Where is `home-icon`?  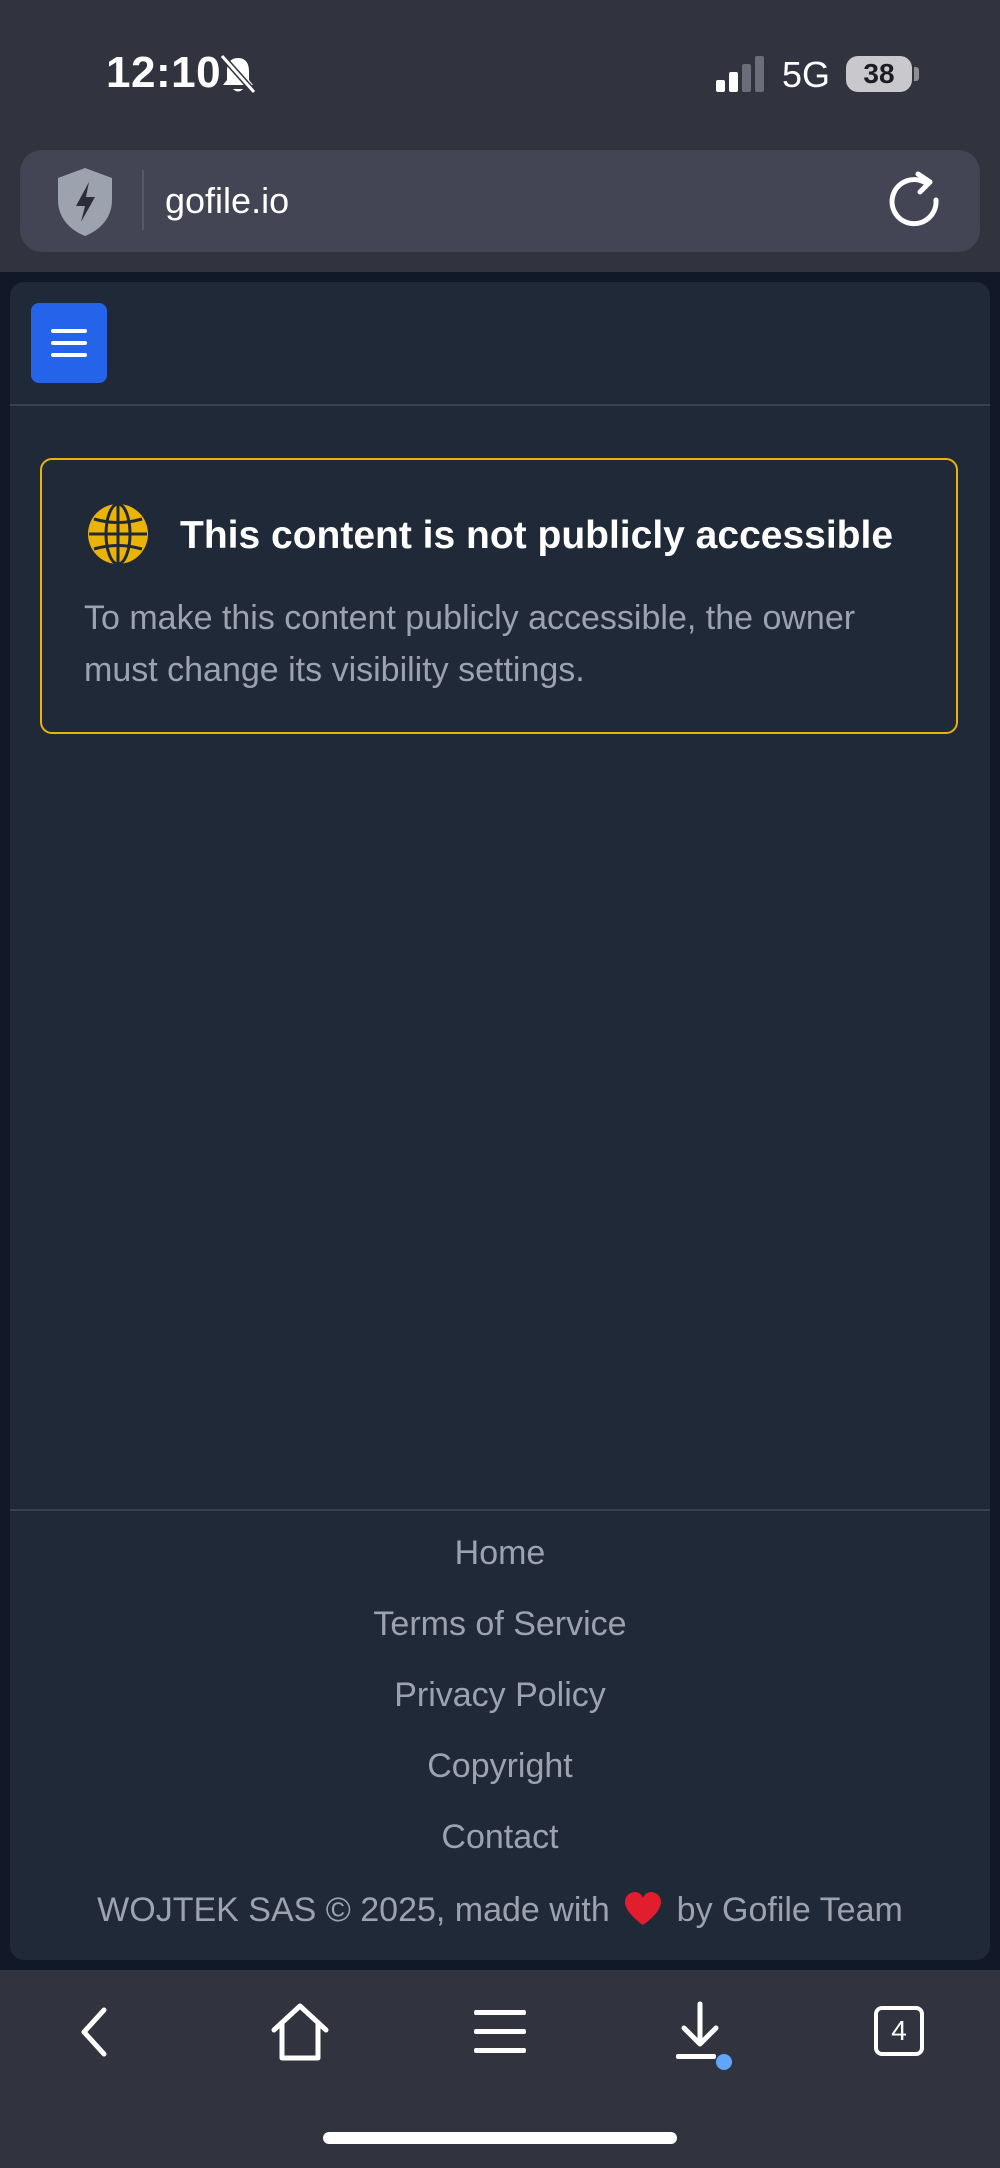
home-icon is located at coordinates (300, 2032).